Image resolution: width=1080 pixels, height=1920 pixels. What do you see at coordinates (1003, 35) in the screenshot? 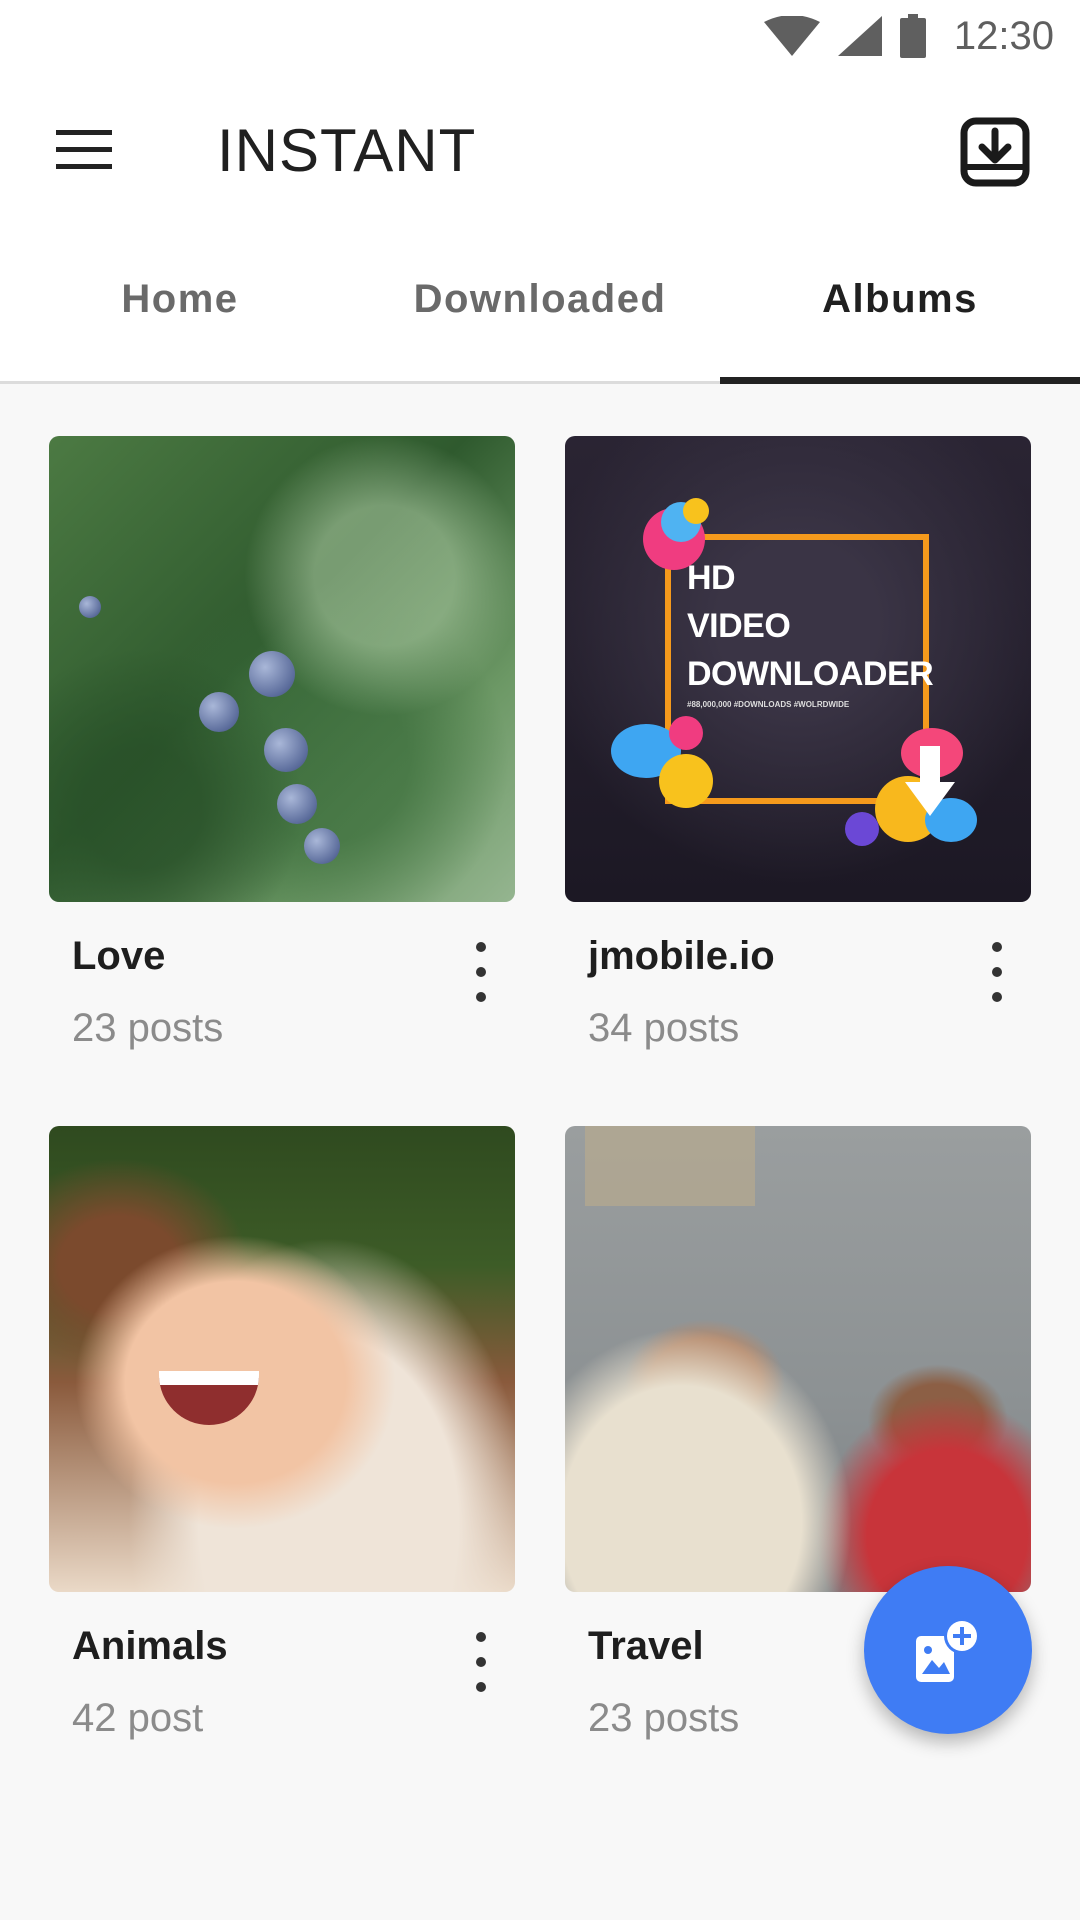
I see `status-time: 12:30` at bounding box center [1003, 35].